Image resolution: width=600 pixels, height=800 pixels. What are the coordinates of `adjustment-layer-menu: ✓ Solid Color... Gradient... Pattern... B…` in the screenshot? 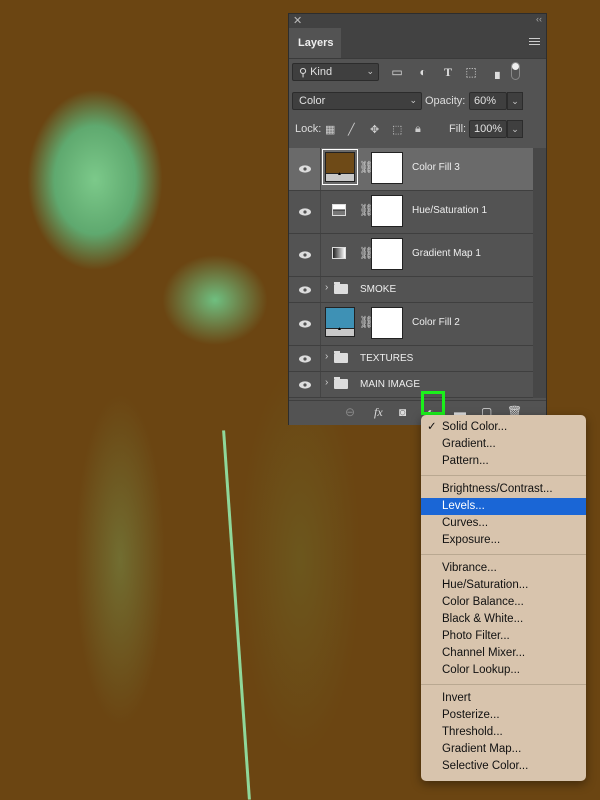 It's located at (503, 598).